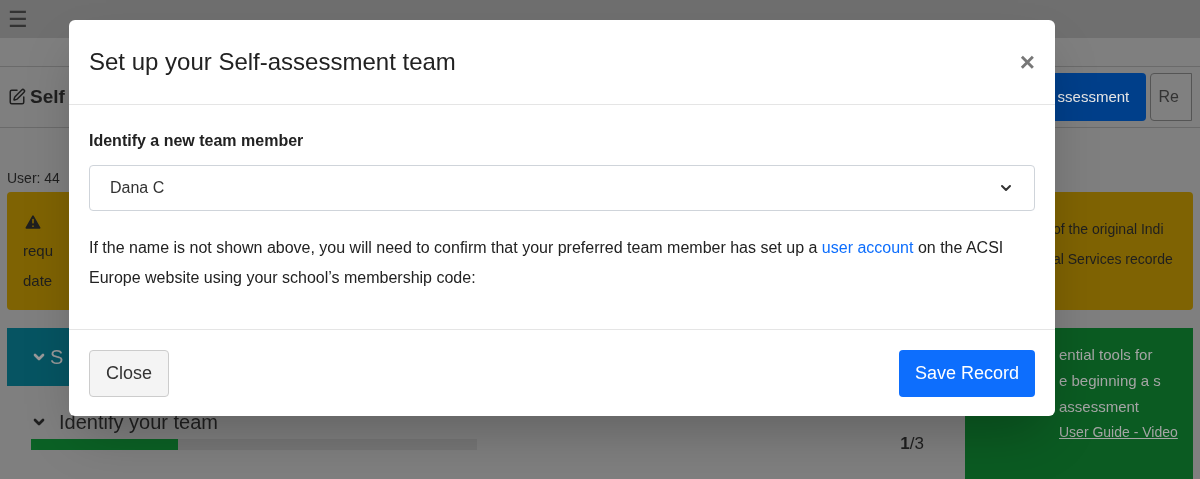 This screenshot has width=1200, height=479. What do you see at coordinates (197, 141) in the screenshot?
I see `field-label: Identify a new team member` at bounding box center [197, 141].